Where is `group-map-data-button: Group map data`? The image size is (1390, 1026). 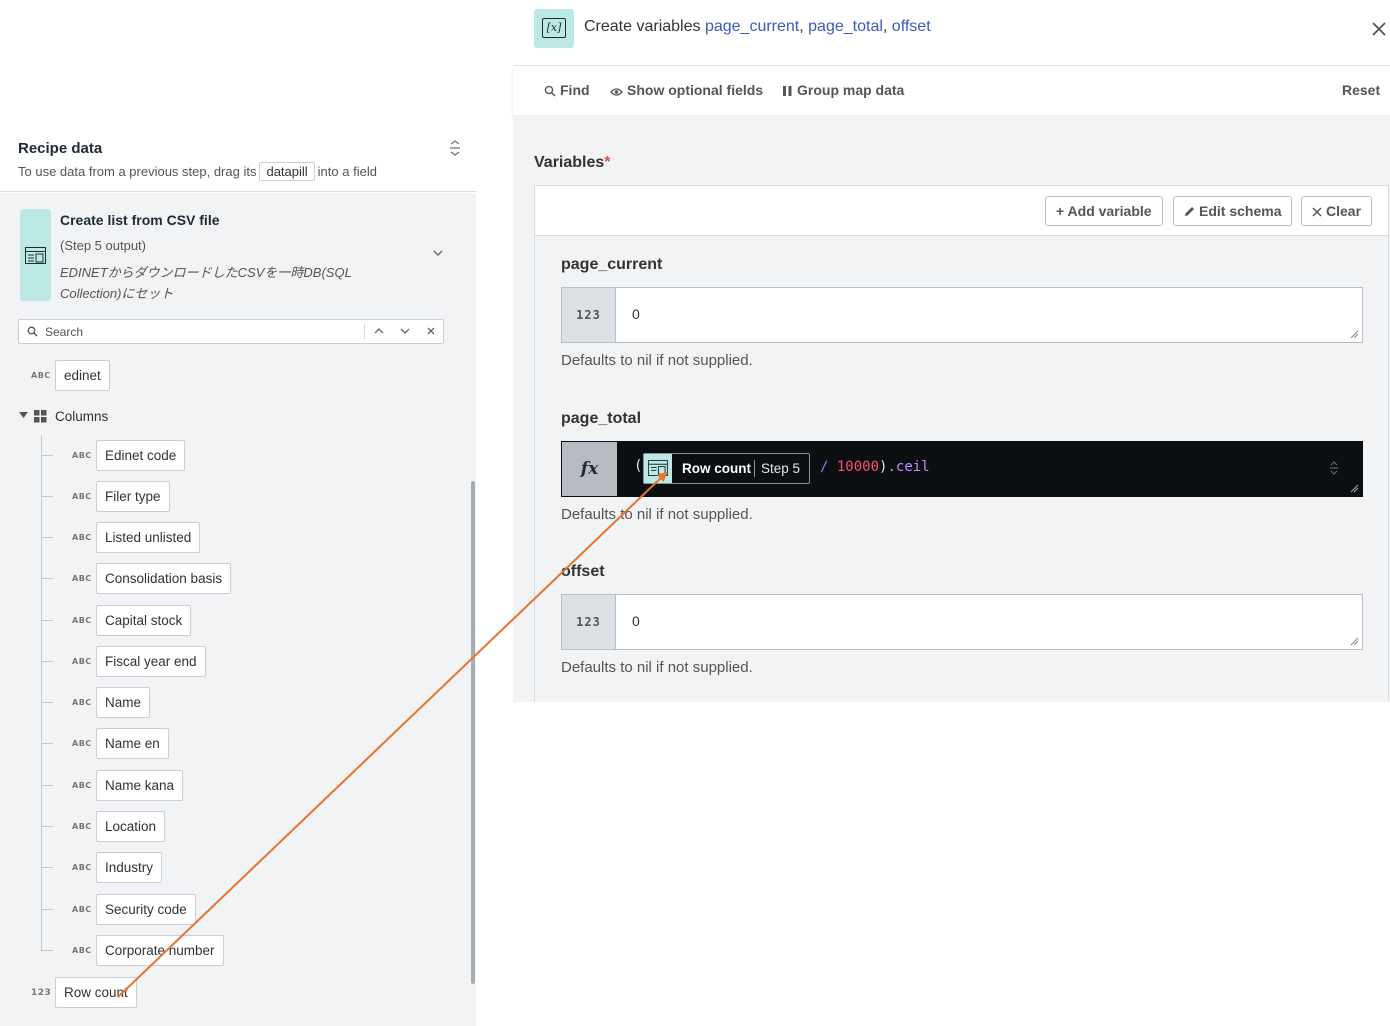
group-map-data-button: Group map data is located at coordinates (843, 90).